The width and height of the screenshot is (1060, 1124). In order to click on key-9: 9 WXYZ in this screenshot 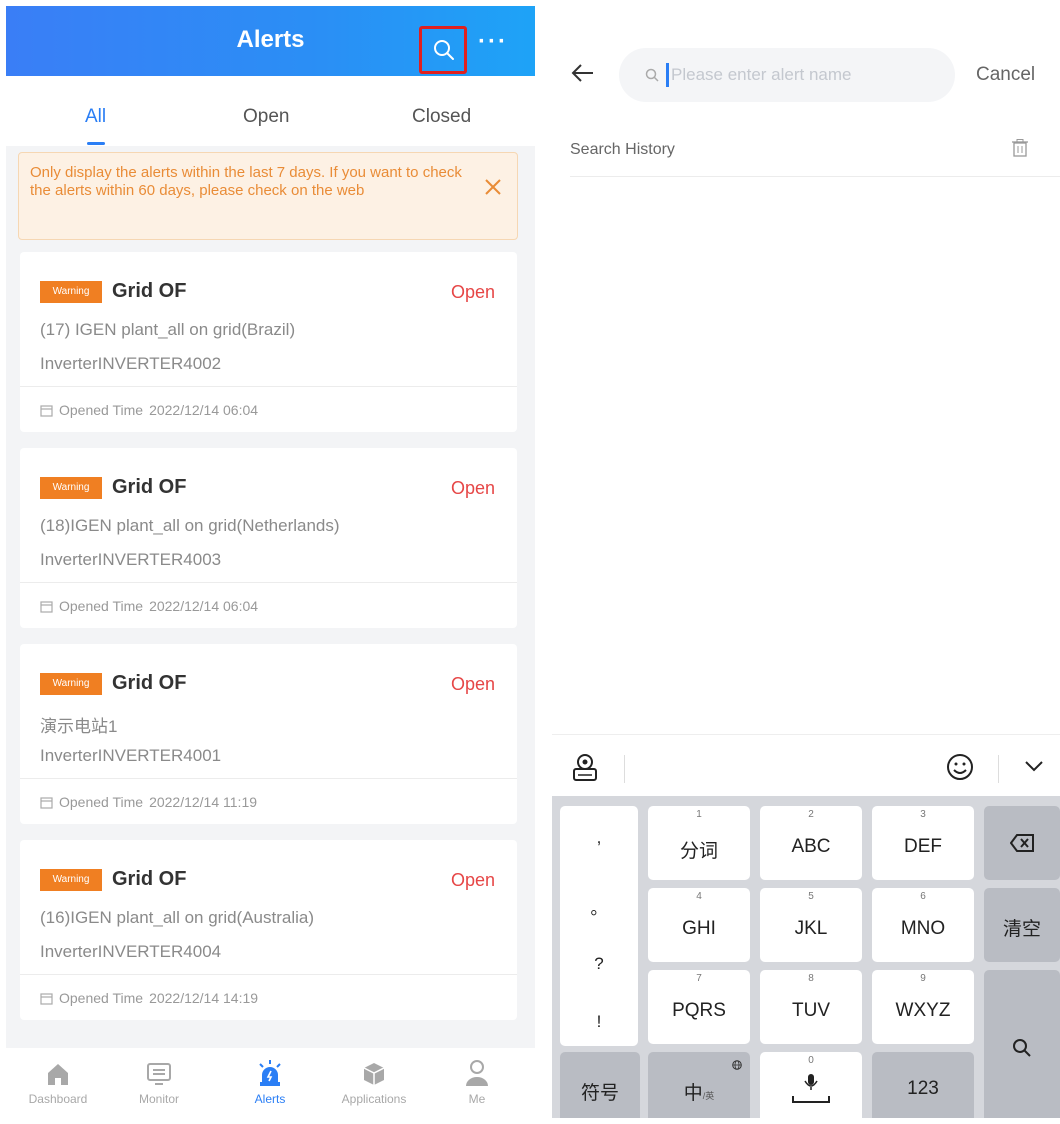, I will do `click(923, 1007)`.